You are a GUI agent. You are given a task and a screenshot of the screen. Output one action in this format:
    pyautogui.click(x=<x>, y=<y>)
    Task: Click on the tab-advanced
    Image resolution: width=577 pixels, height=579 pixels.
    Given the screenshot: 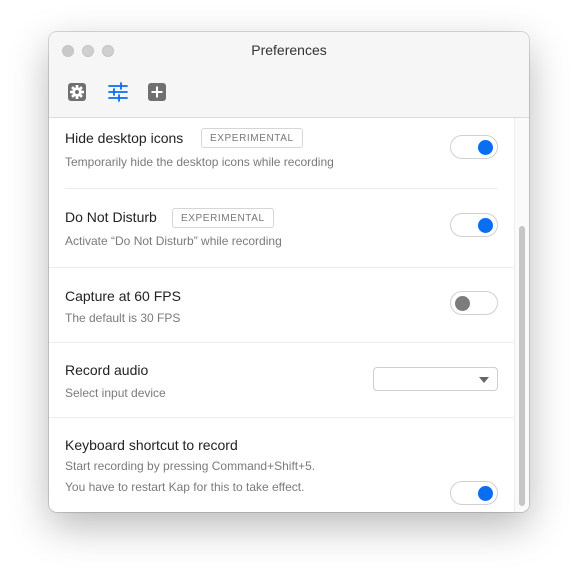 What is the action you would take?
    pyautogui.click(x=118, y=92)
    